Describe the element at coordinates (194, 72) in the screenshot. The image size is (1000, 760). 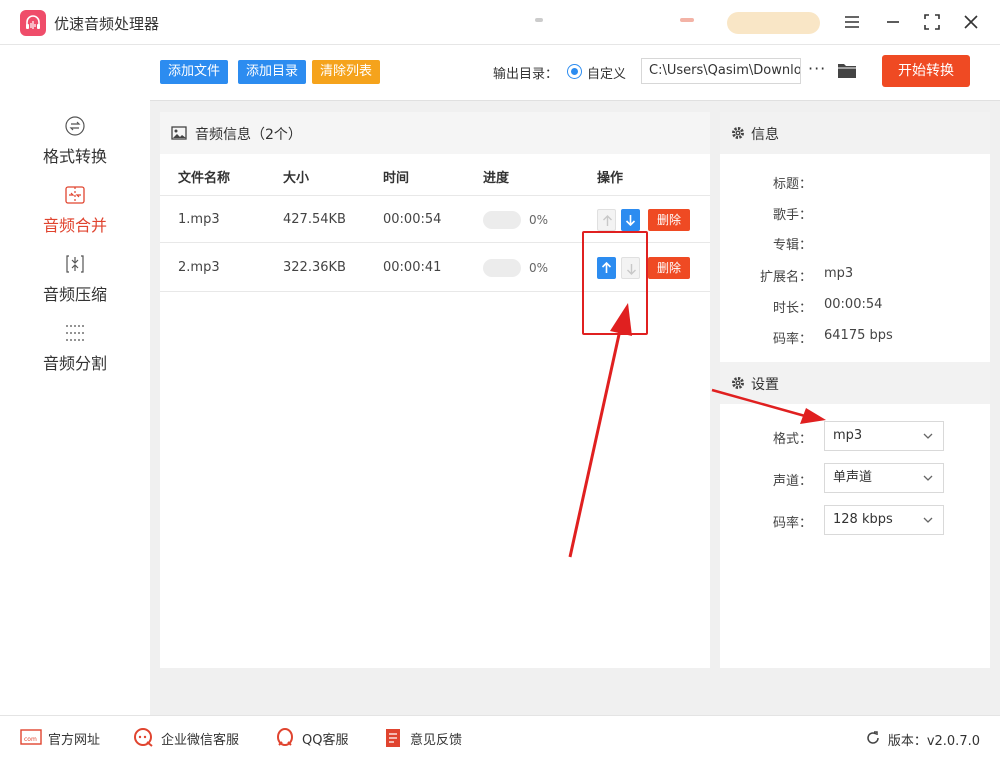
I see `add-file-button: 添加文件` at that location.